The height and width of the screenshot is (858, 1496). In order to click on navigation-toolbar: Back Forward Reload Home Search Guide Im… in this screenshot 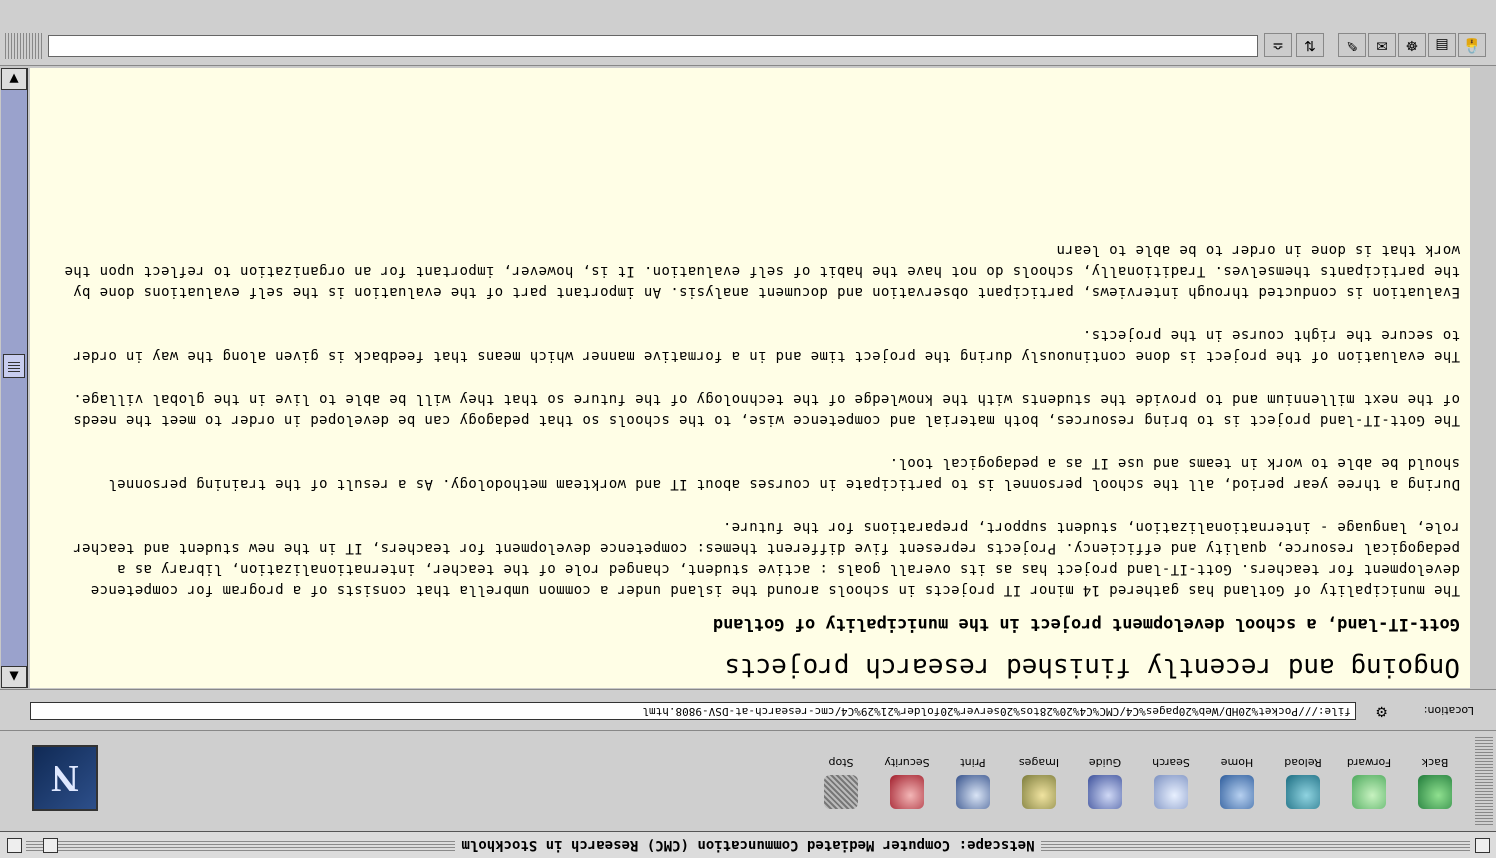, I will do `click(748, 780)`.